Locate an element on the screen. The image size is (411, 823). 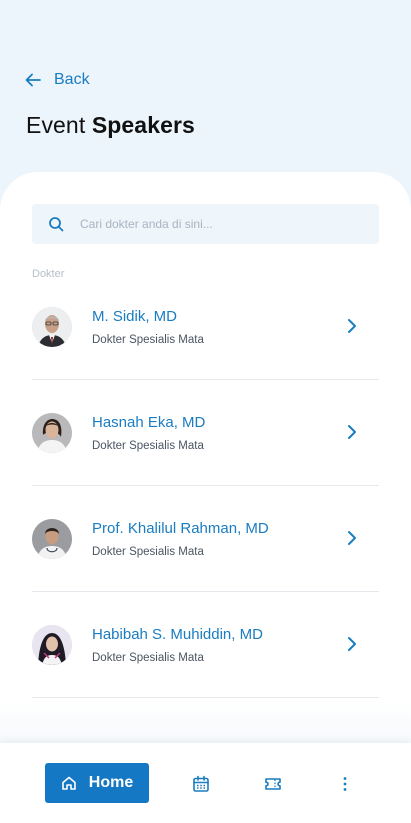
doctor-name: Habibah S. Muhiddin, MD is located at coordinates (177, 634).